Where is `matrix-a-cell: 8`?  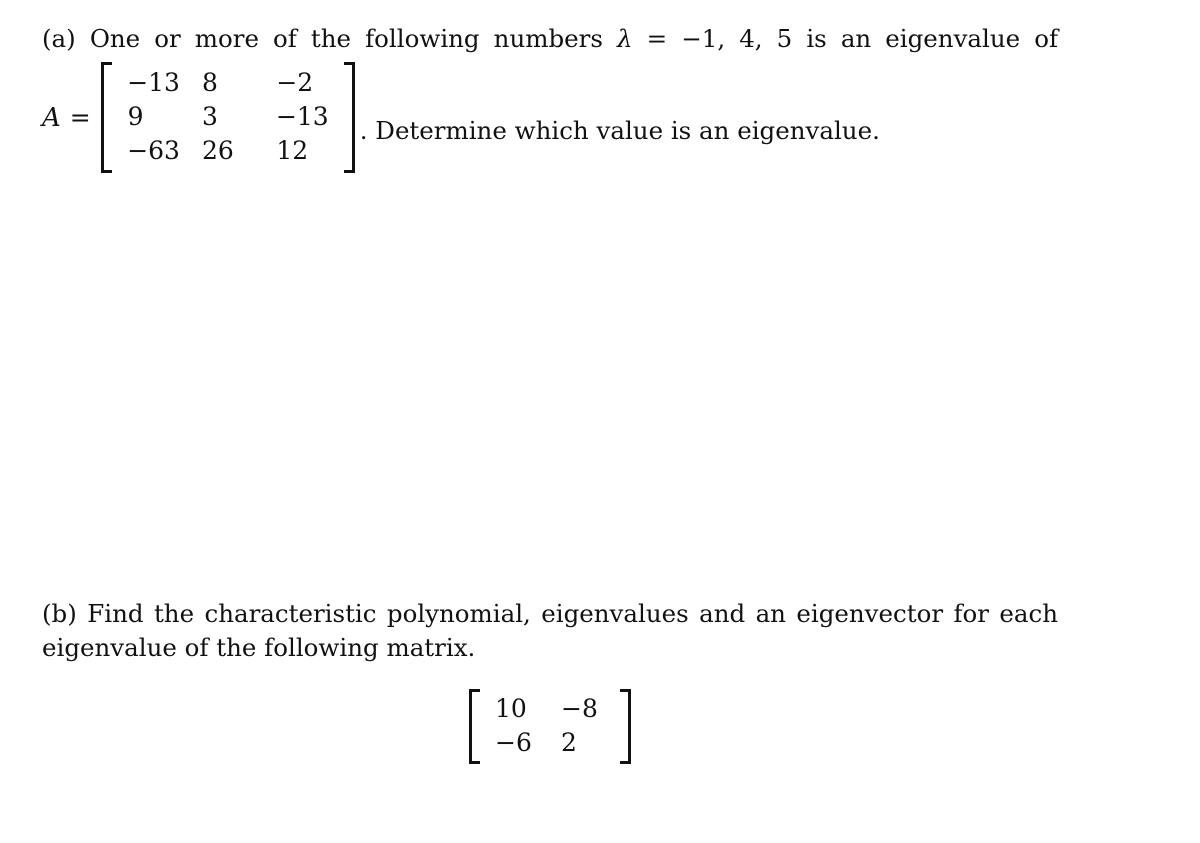
matrix-a-cell: 8 is located at coordinates (209, 82).